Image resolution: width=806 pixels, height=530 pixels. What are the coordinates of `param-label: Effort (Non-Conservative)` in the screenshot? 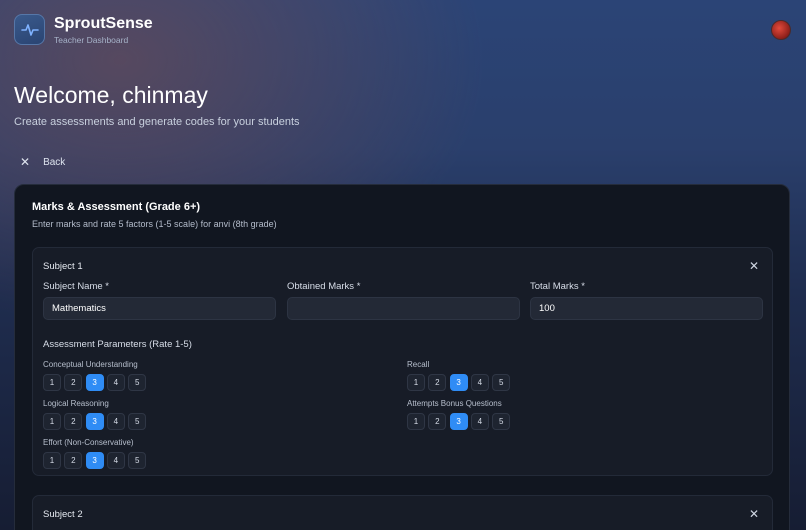 It's located at (88, 442).